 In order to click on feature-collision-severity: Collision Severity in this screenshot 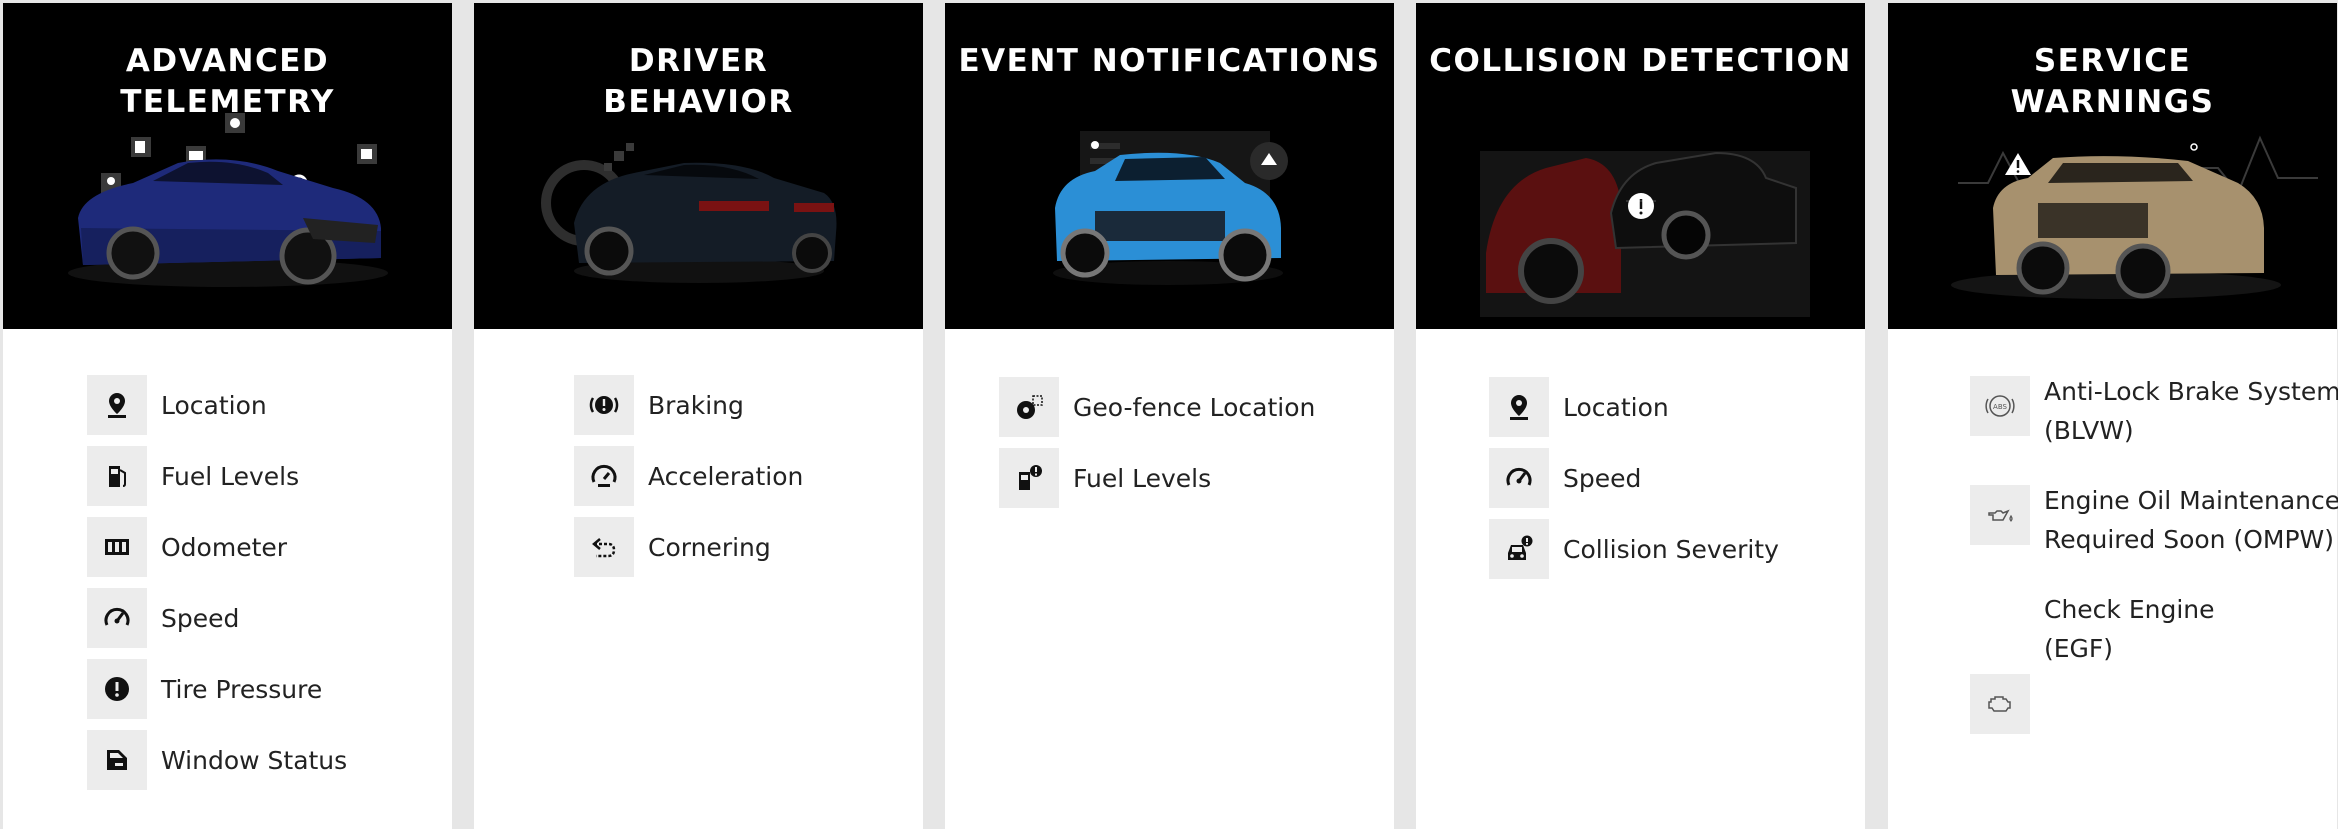, I will do `click(1634, 549)`.